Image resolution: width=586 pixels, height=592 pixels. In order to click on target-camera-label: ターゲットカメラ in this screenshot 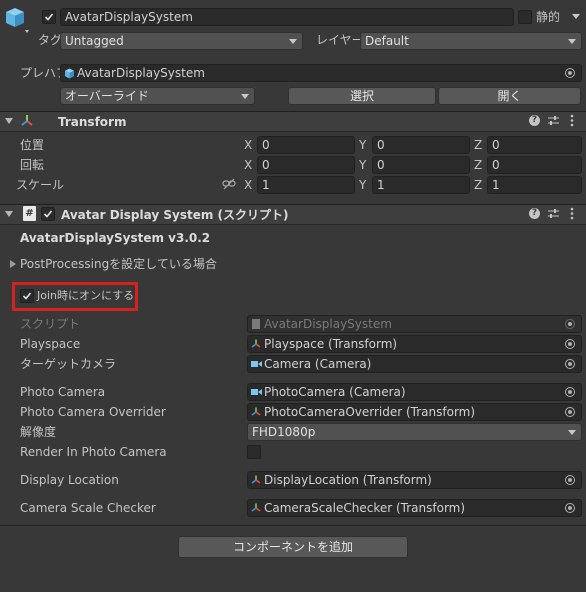, I will do `click(68, 364)`.